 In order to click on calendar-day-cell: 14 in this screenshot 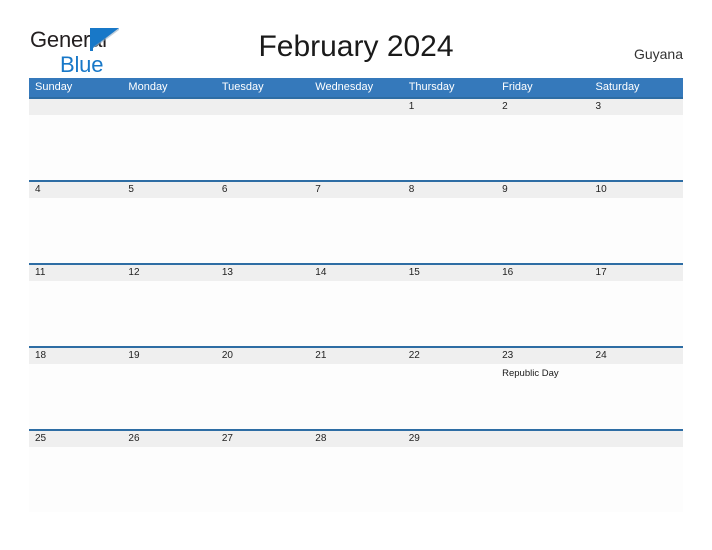, I will do `click(356, 305)`.